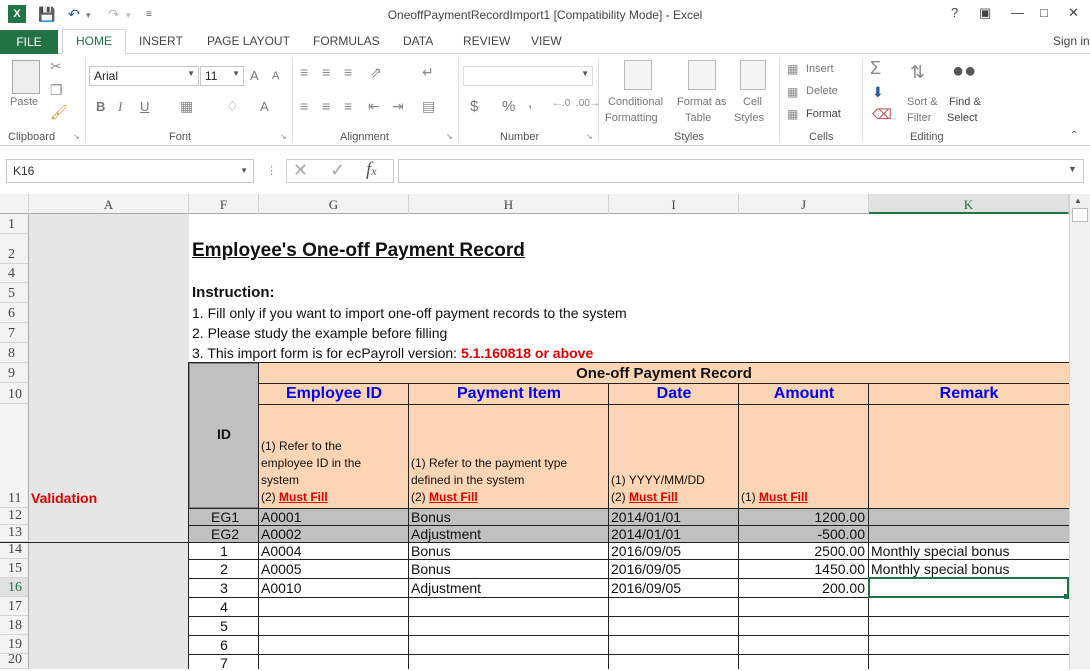 The width and height of the screenshot is (1090, 671). I want to click on tab-insert: INSERT, so click(161, 41).